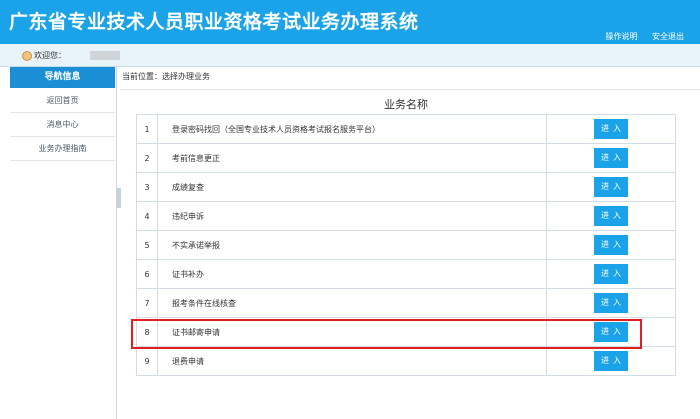  I want to click on welcome-bar: 欢迎您：, so click(350, 55).